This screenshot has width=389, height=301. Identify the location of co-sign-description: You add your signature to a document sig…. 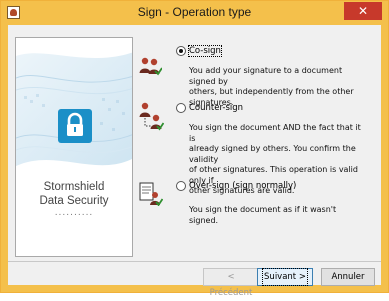
(278, 87).